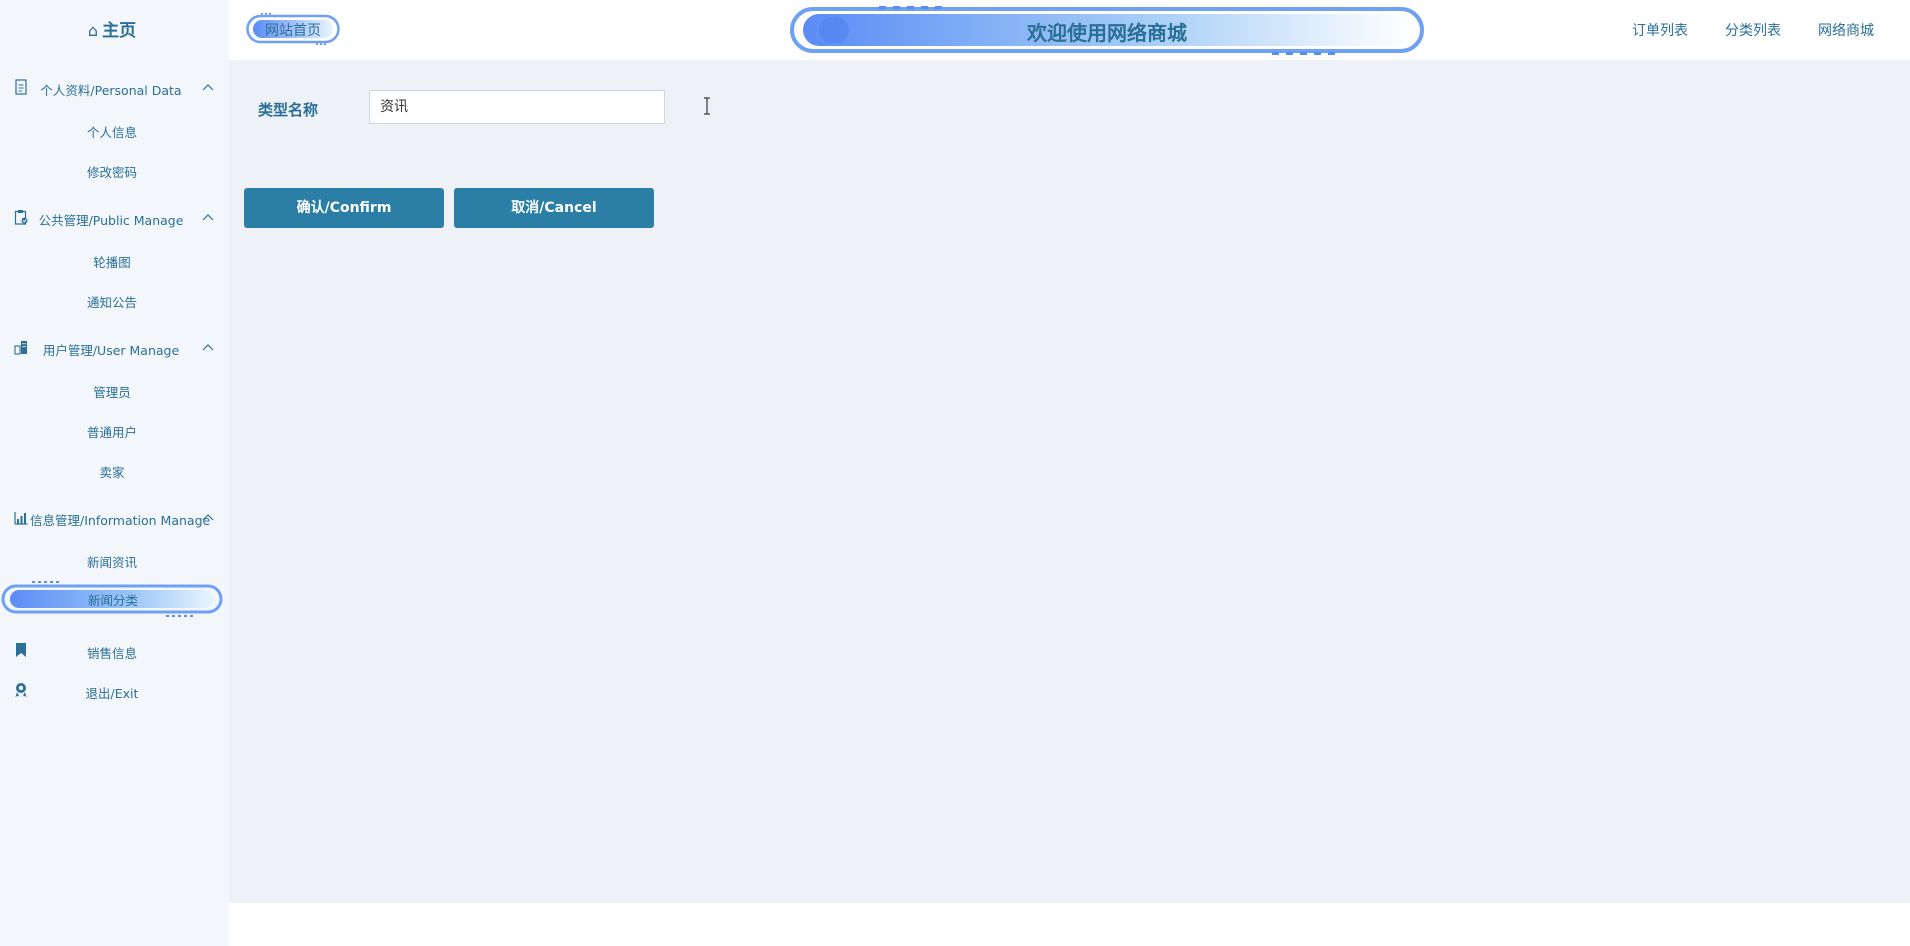 The height and width of the screenshot is (946, 1910). I want to click on sidebar-item-carousel: 轮播图, so click(112, 261).